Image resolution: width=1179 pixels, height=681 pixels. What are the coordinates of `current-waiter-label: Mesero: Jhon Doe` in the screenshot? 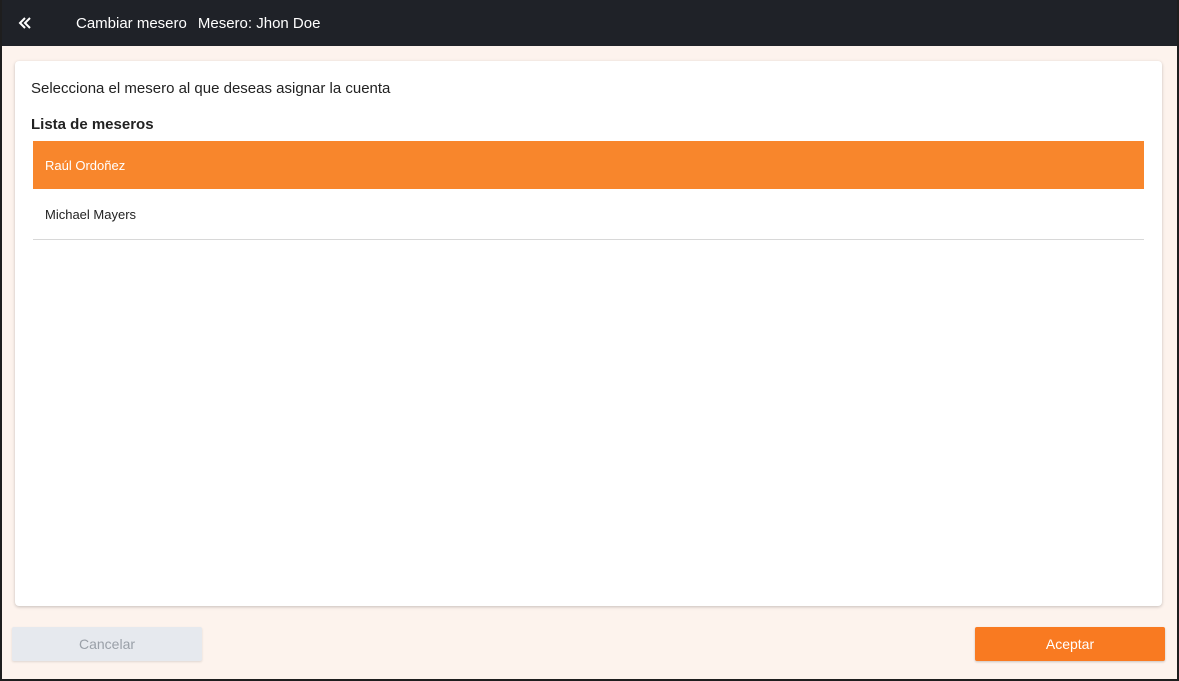 It's located at (259, 23).